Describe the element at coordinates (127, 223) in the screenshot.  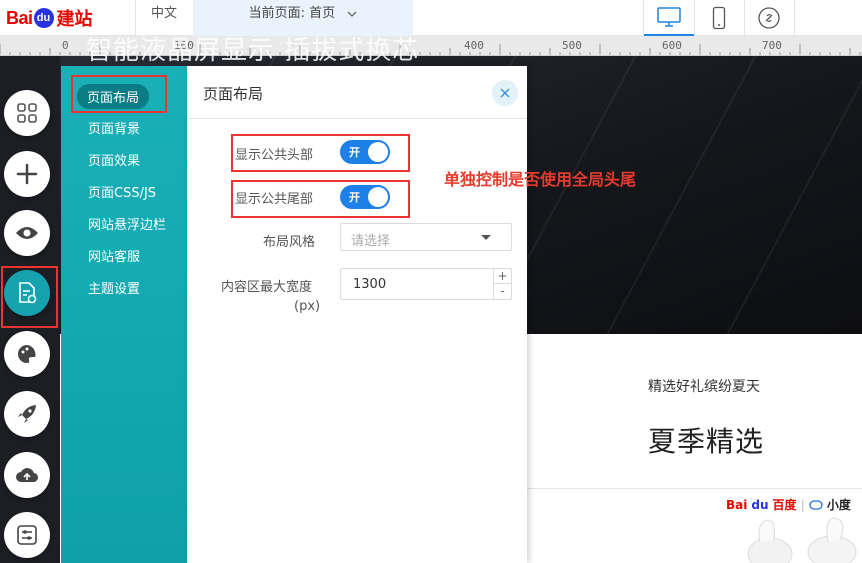
I see `nav-item-floating-sidebar: 网站悬浮边栏` at that location.